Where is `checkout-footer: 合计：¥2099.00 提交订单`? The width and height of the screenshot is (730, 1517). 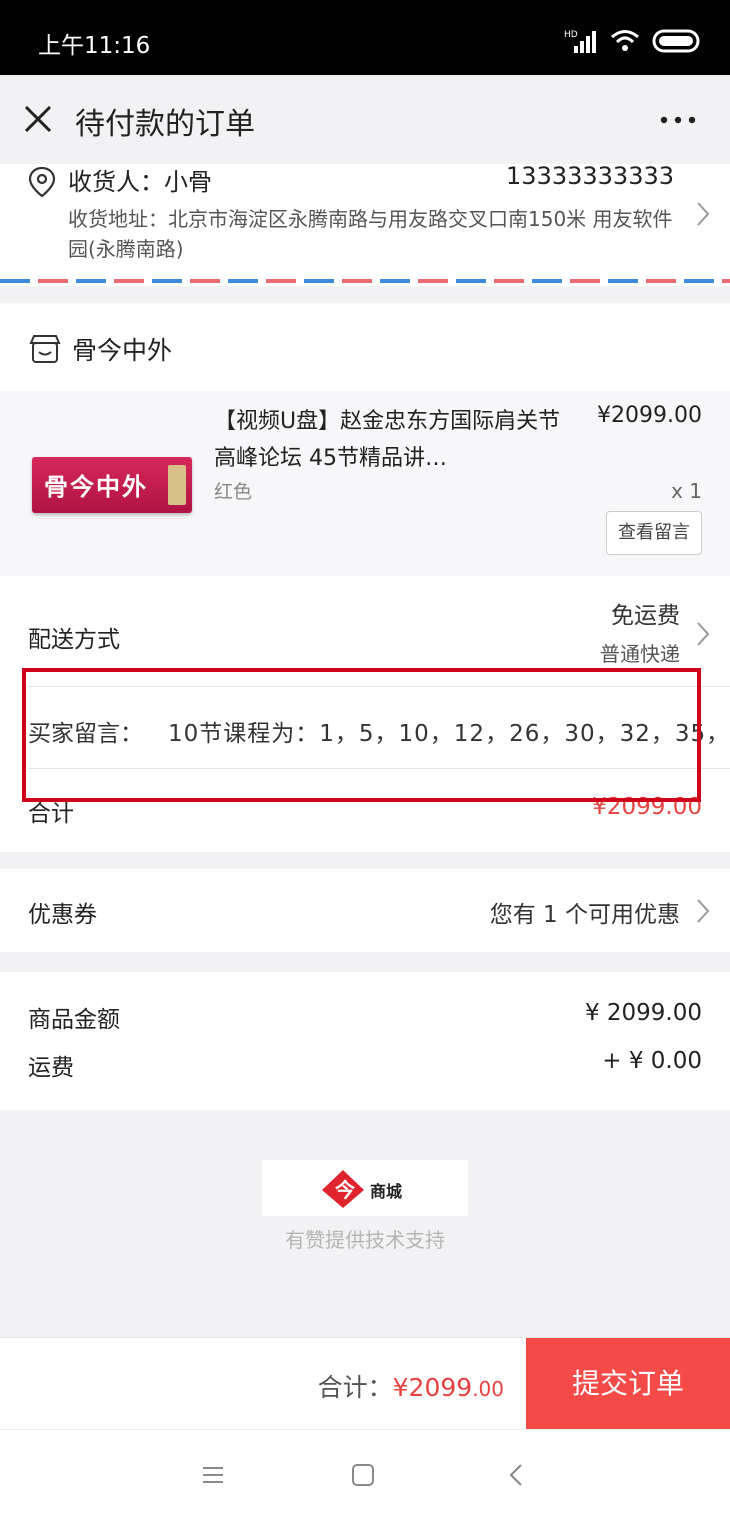
checkout-footer: 合计：¥2099.00 提交订单 is located at coordinates (365, 1383).